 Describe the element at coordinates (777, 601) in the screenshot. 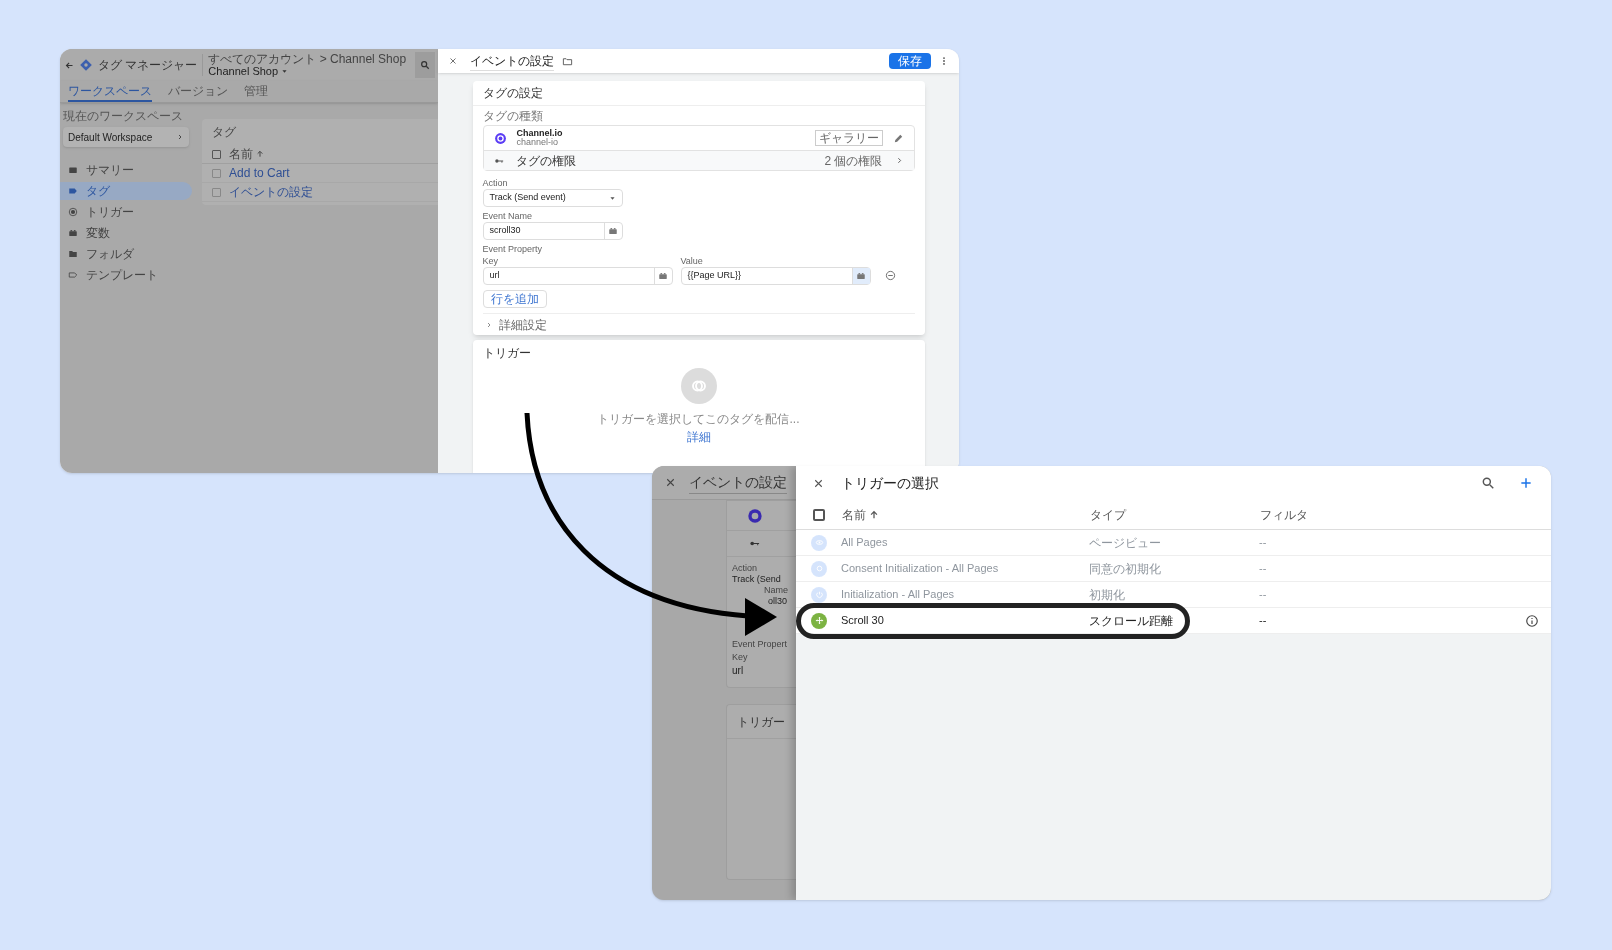

I see `field-value: oll30` at that location.